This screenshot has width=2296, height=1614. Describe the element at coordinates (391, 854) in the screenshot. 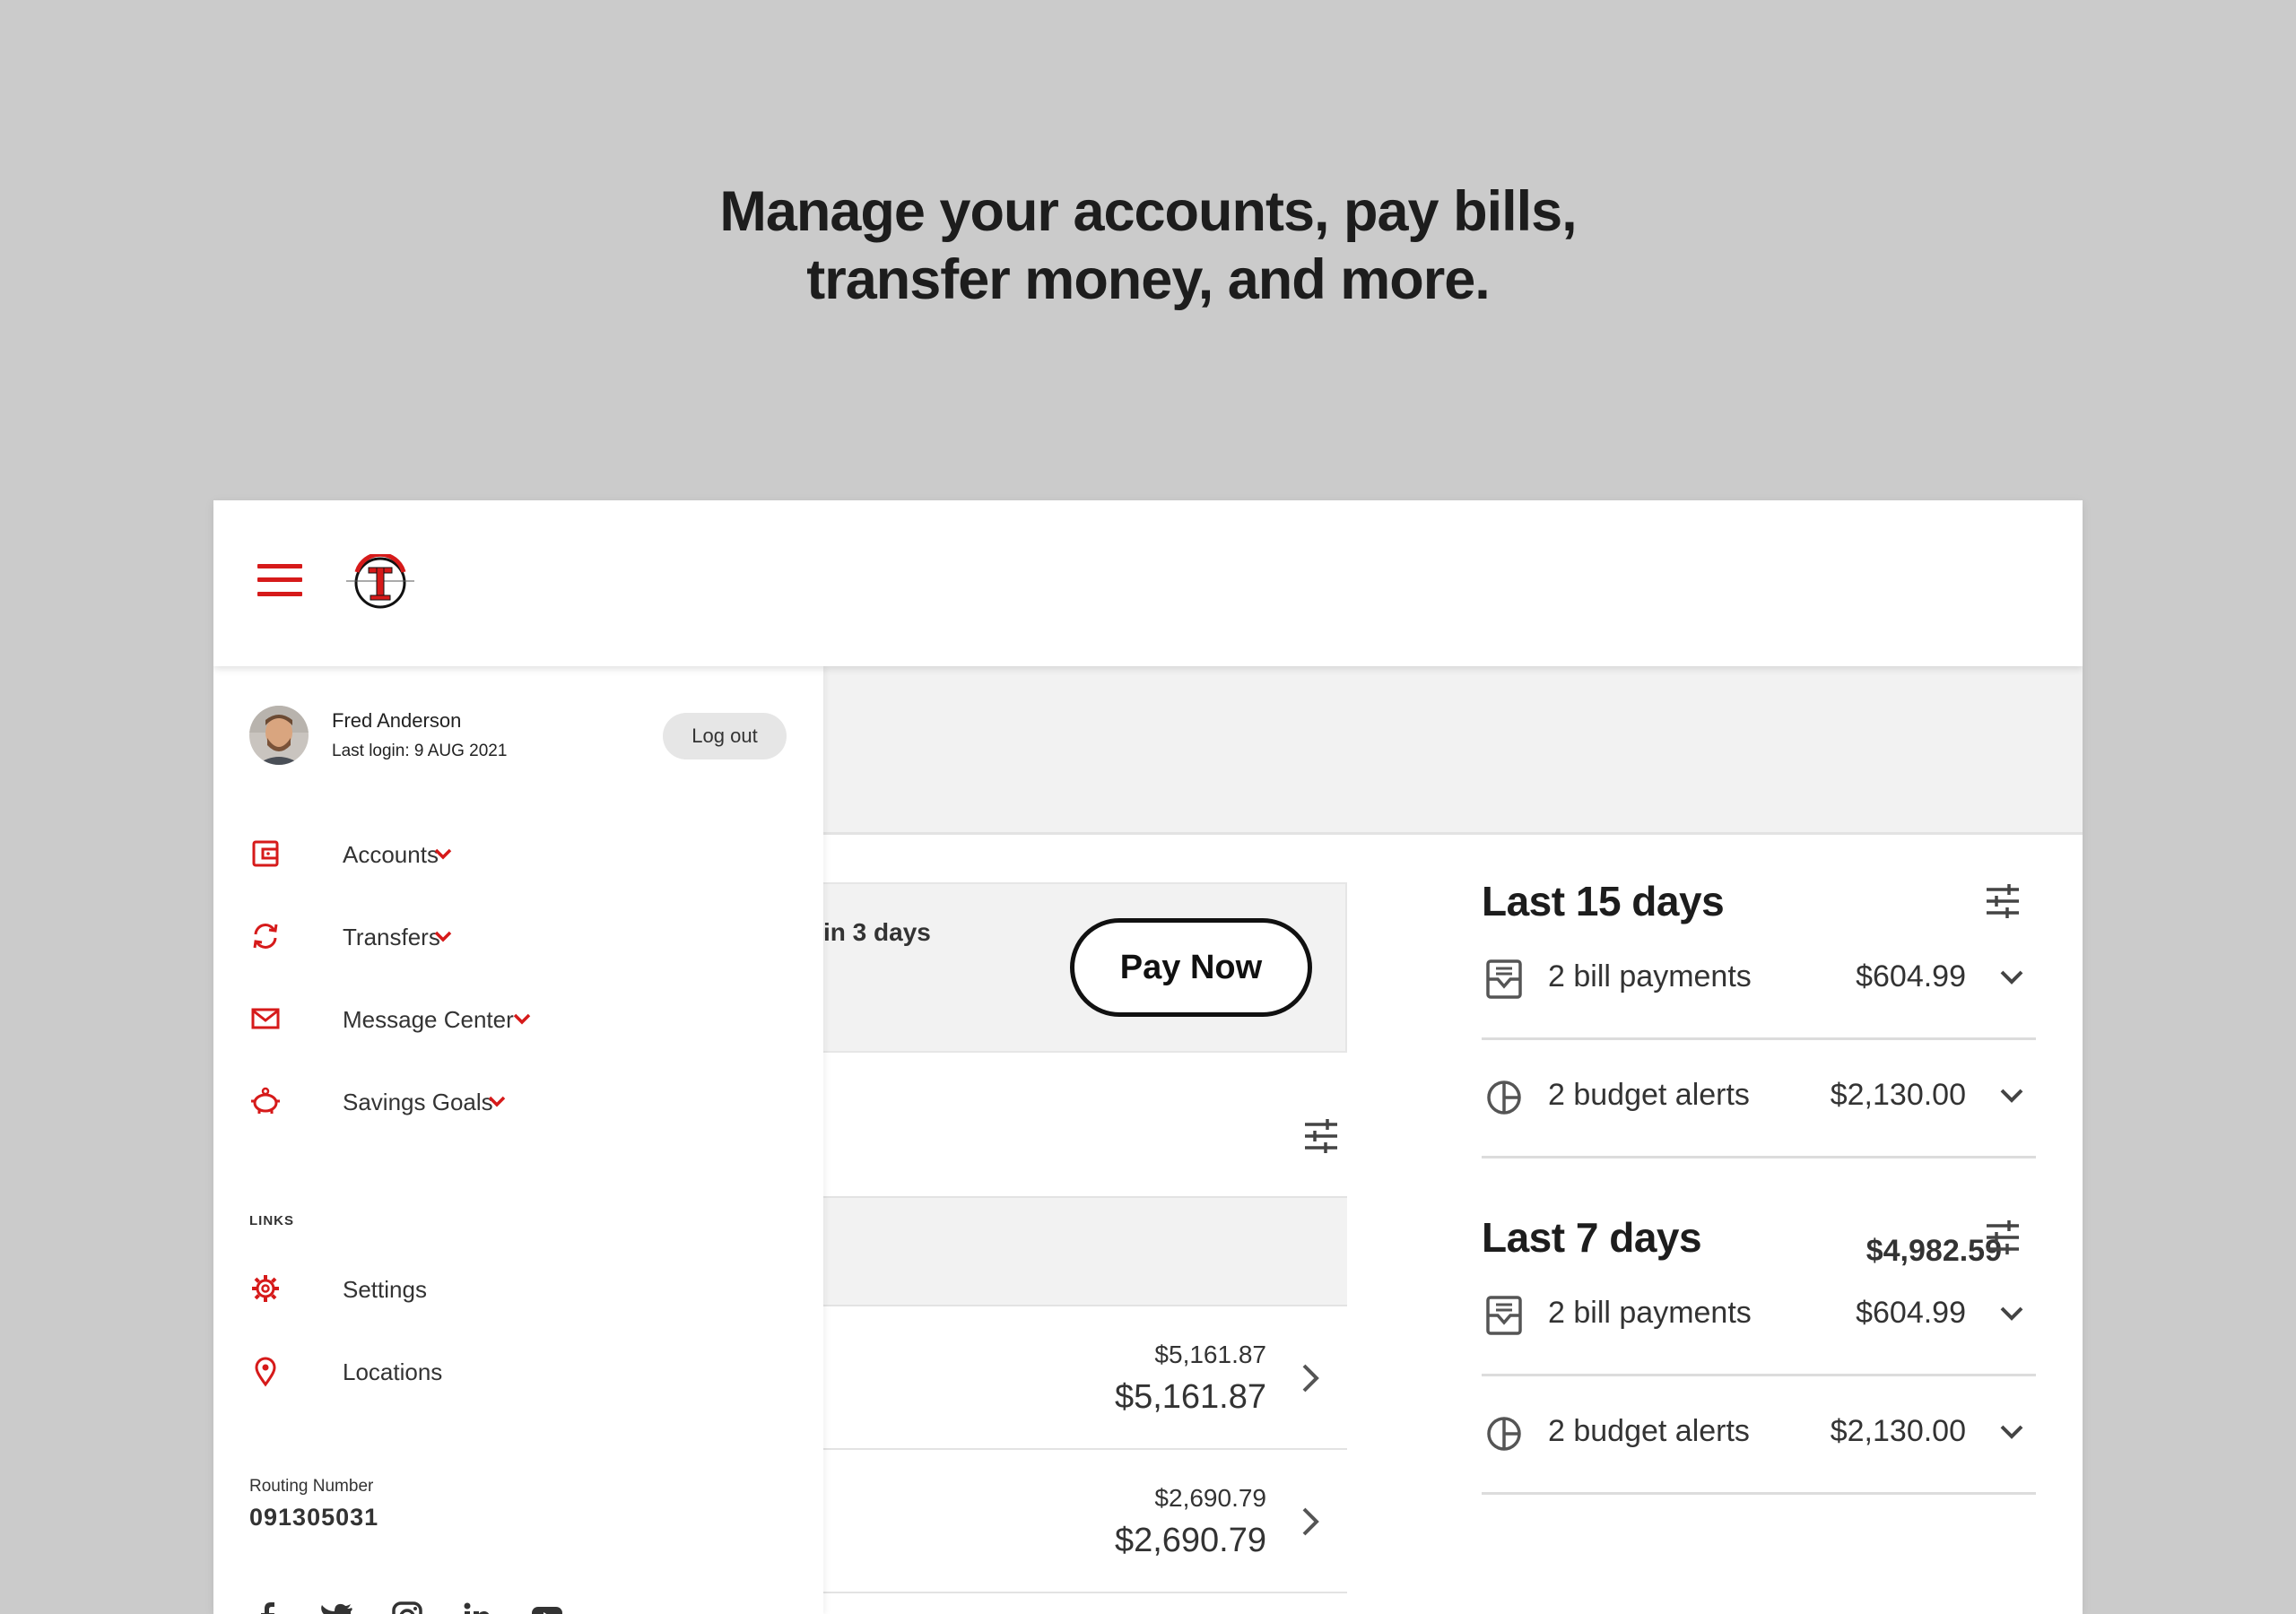

I see `nav-item-label: Accounts` at that location.